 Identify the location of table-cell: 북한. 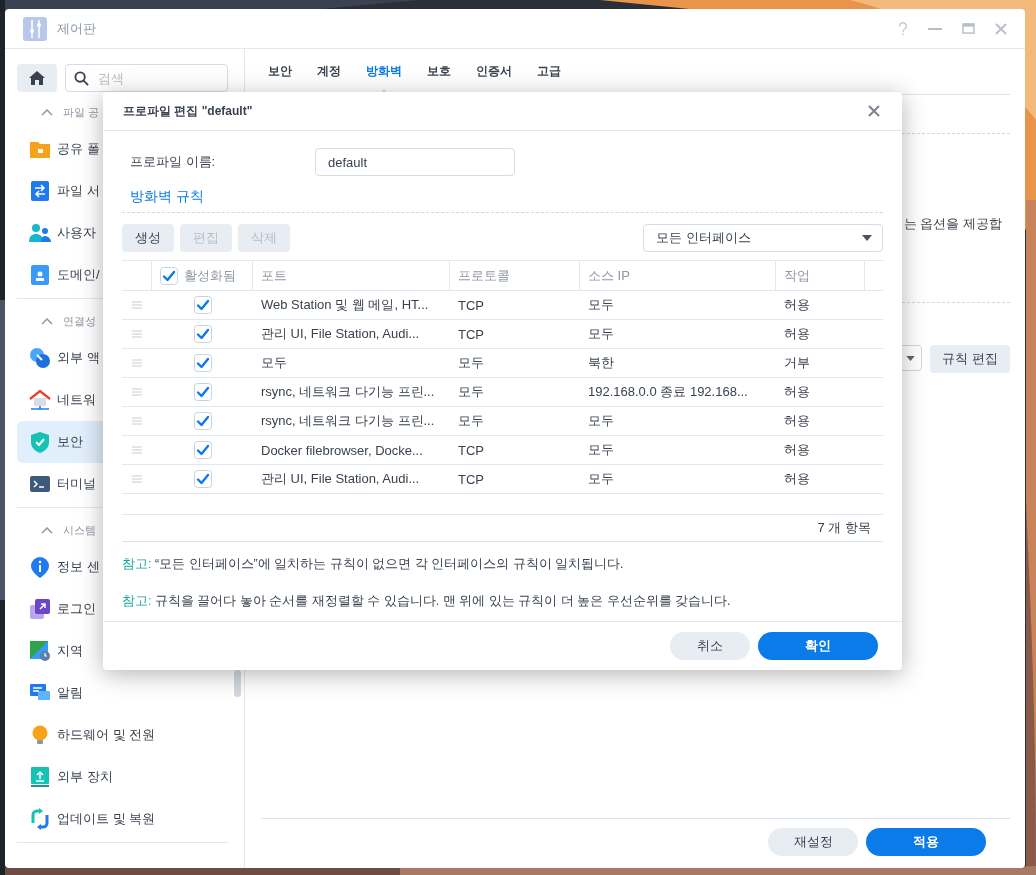
(601, 363).